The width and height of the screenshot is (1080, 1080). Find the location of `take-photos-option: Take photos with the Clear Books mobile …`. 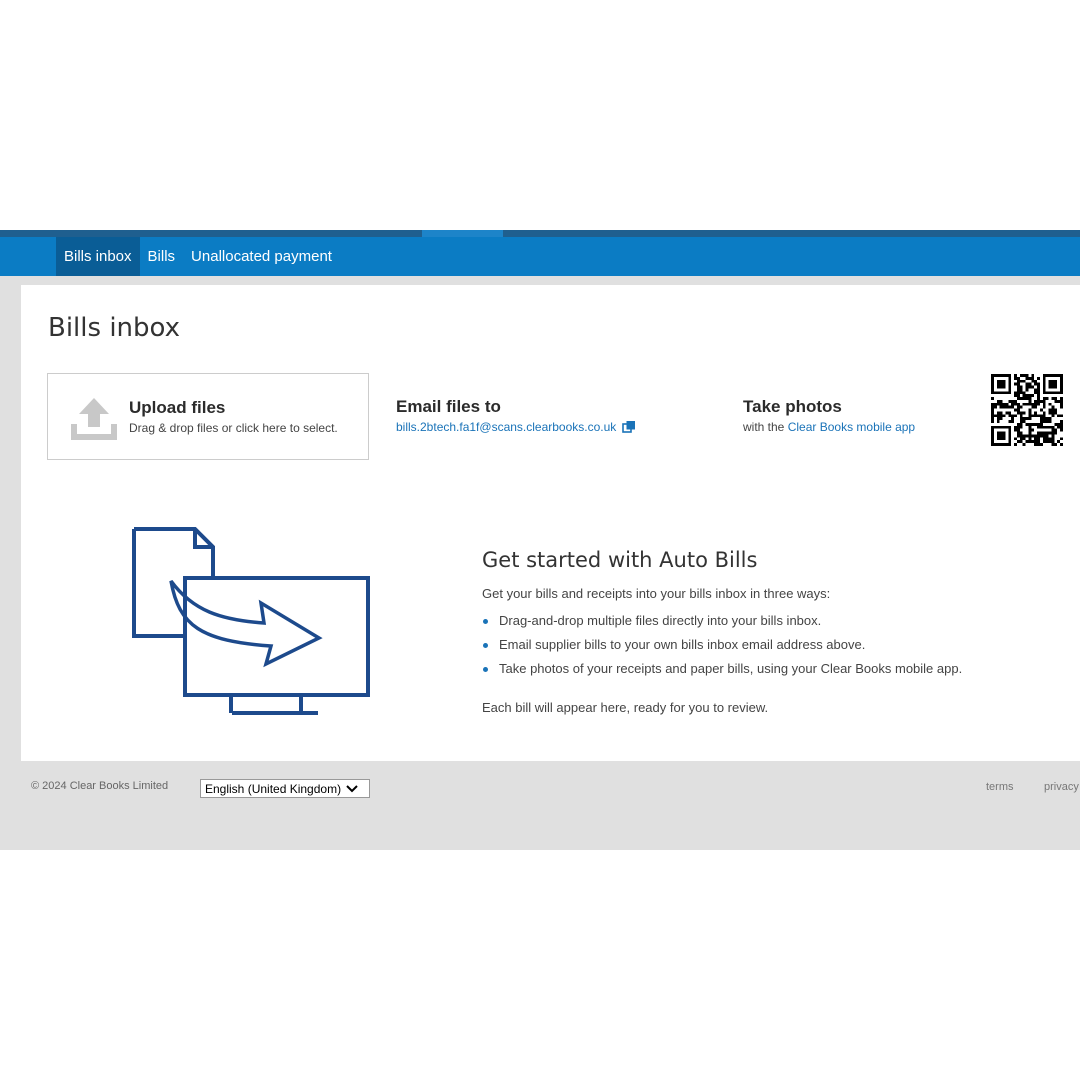

take-photos-option: Take photos with the Clear Books mobile … is located at coordinates (829, 415).